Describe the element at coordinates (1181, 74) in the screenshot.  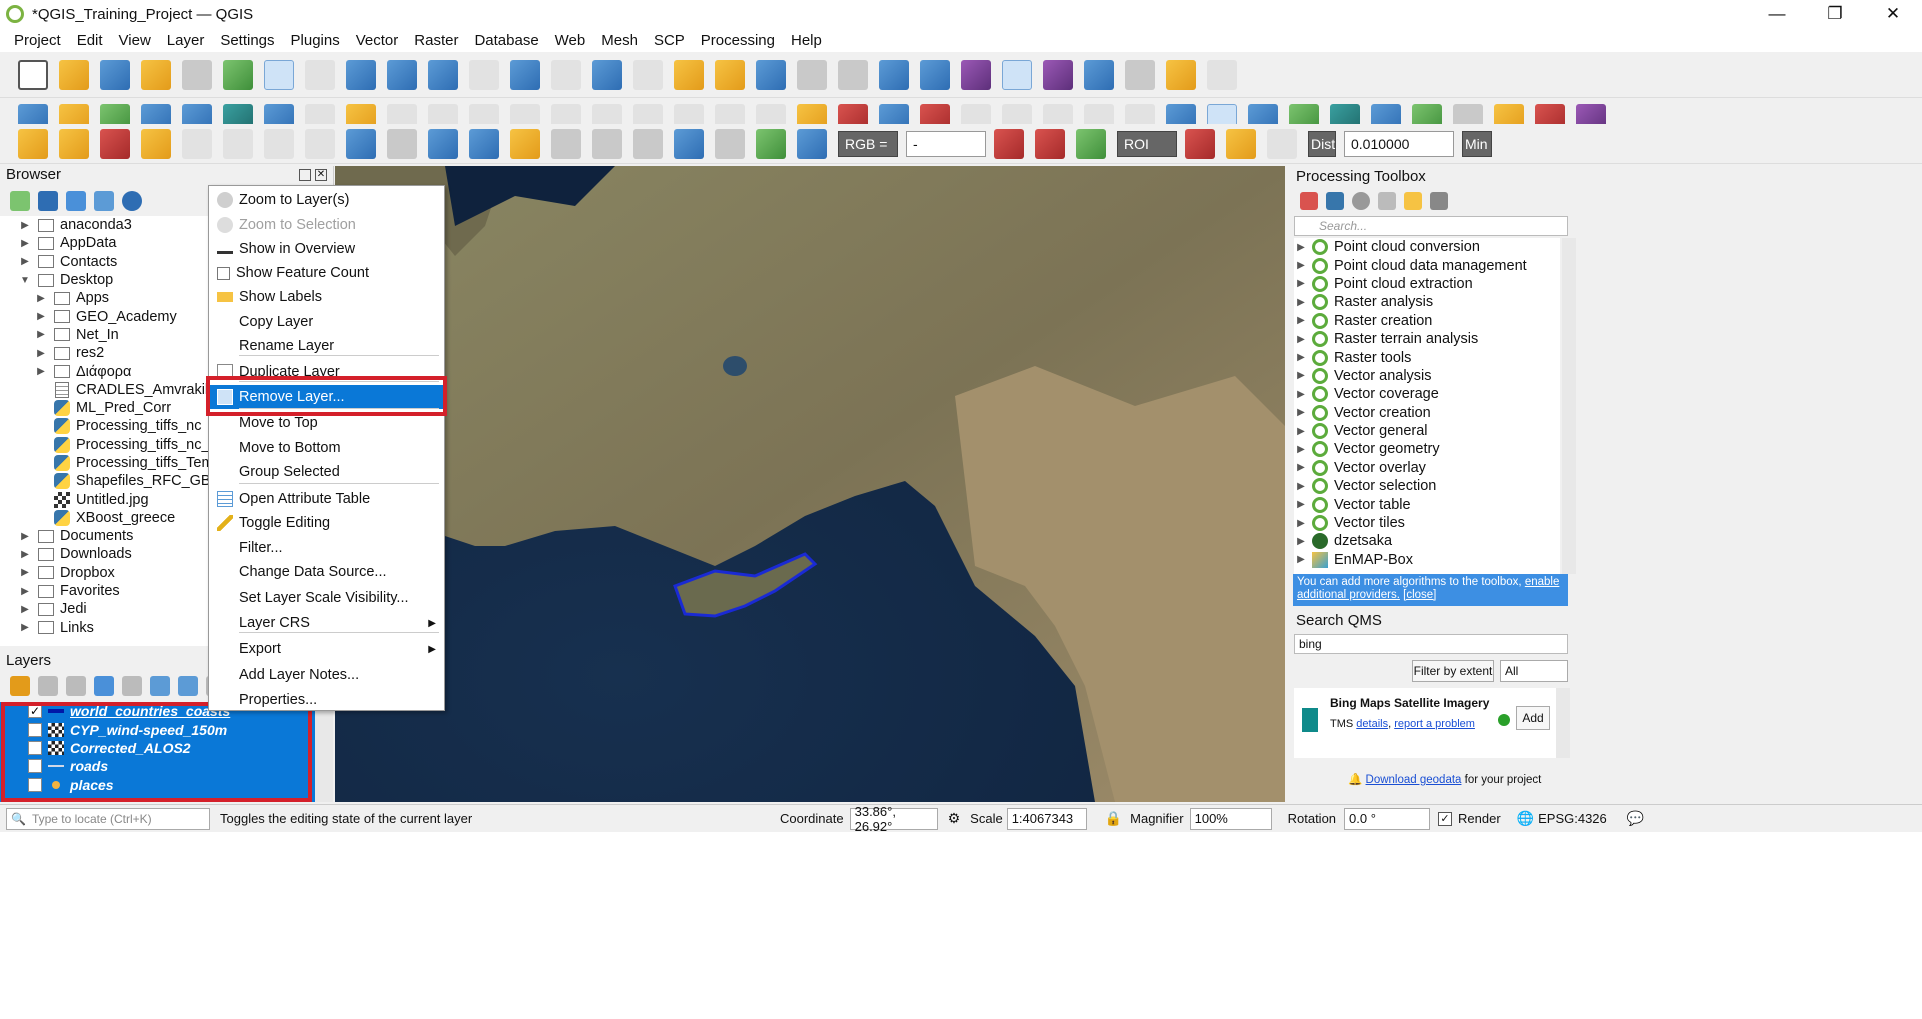
I see `map-tips-icon` at that location.